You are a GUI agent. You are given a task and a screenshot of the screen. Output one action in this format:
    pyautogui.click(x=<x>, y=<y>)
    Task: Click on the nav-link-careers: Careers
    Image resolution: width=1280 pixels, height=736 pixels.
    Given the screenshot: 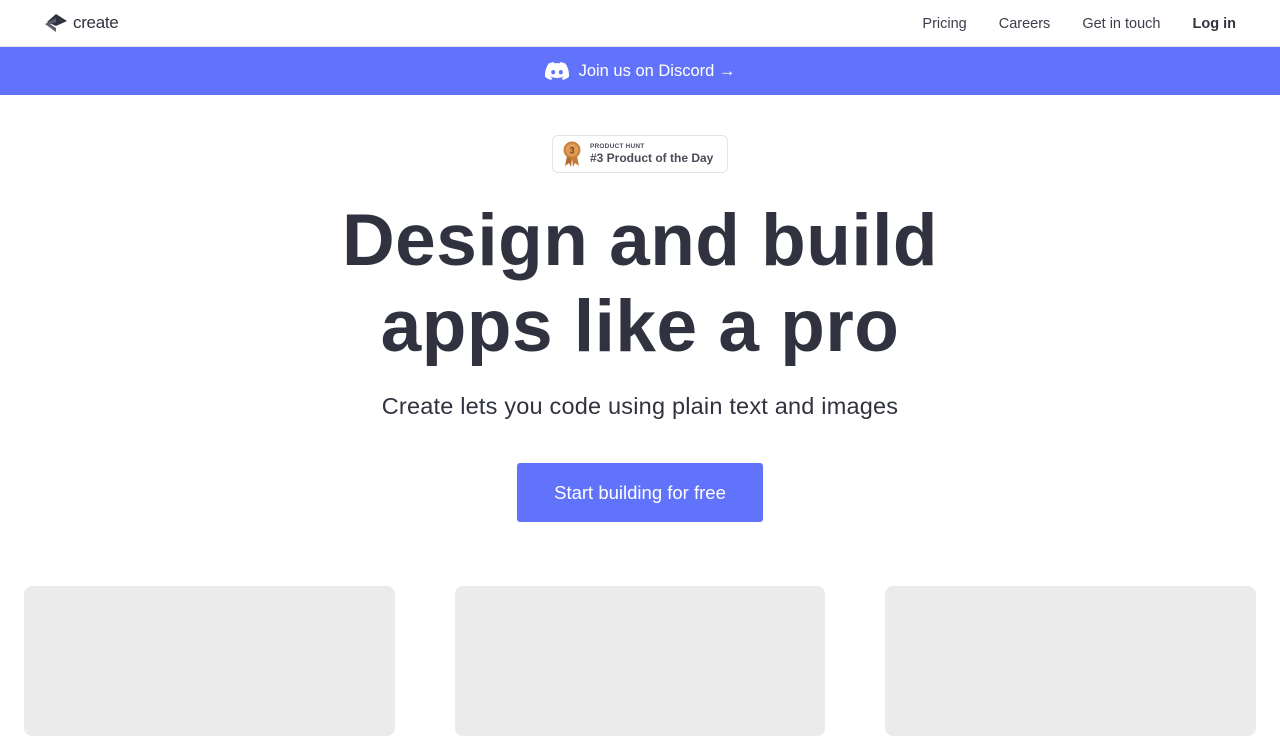 What is the action you would take?
    pyautogui.click(x=1025, y=24)
    